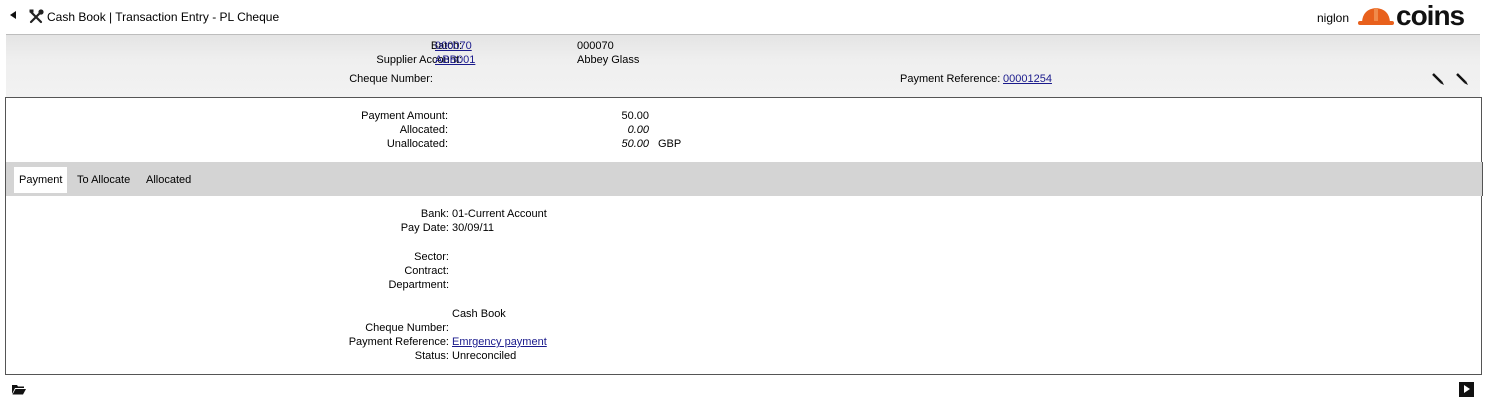  I want to click on supplier-name: Abbey Glass, so click(608, 60).